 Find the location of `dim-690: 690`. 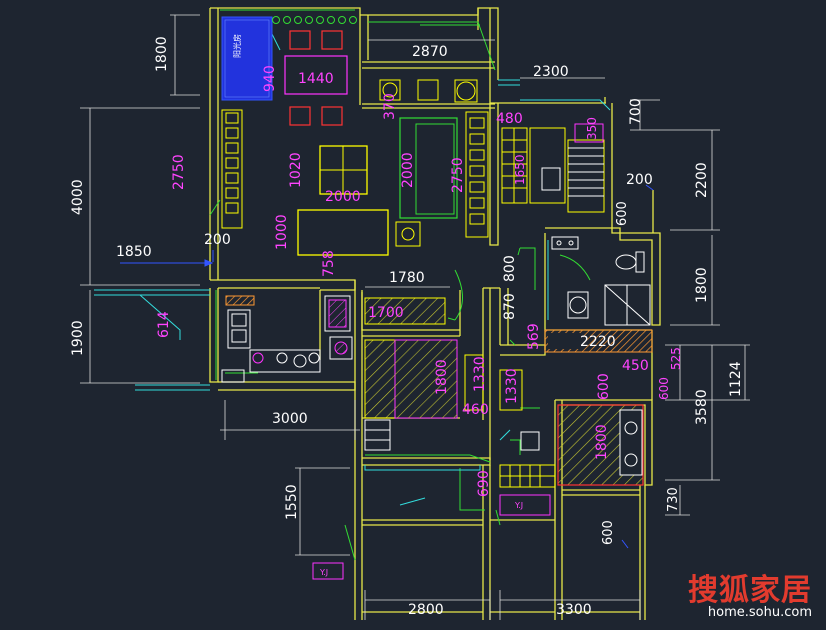

dim-690: 690 is located at coordinates (484, 483).